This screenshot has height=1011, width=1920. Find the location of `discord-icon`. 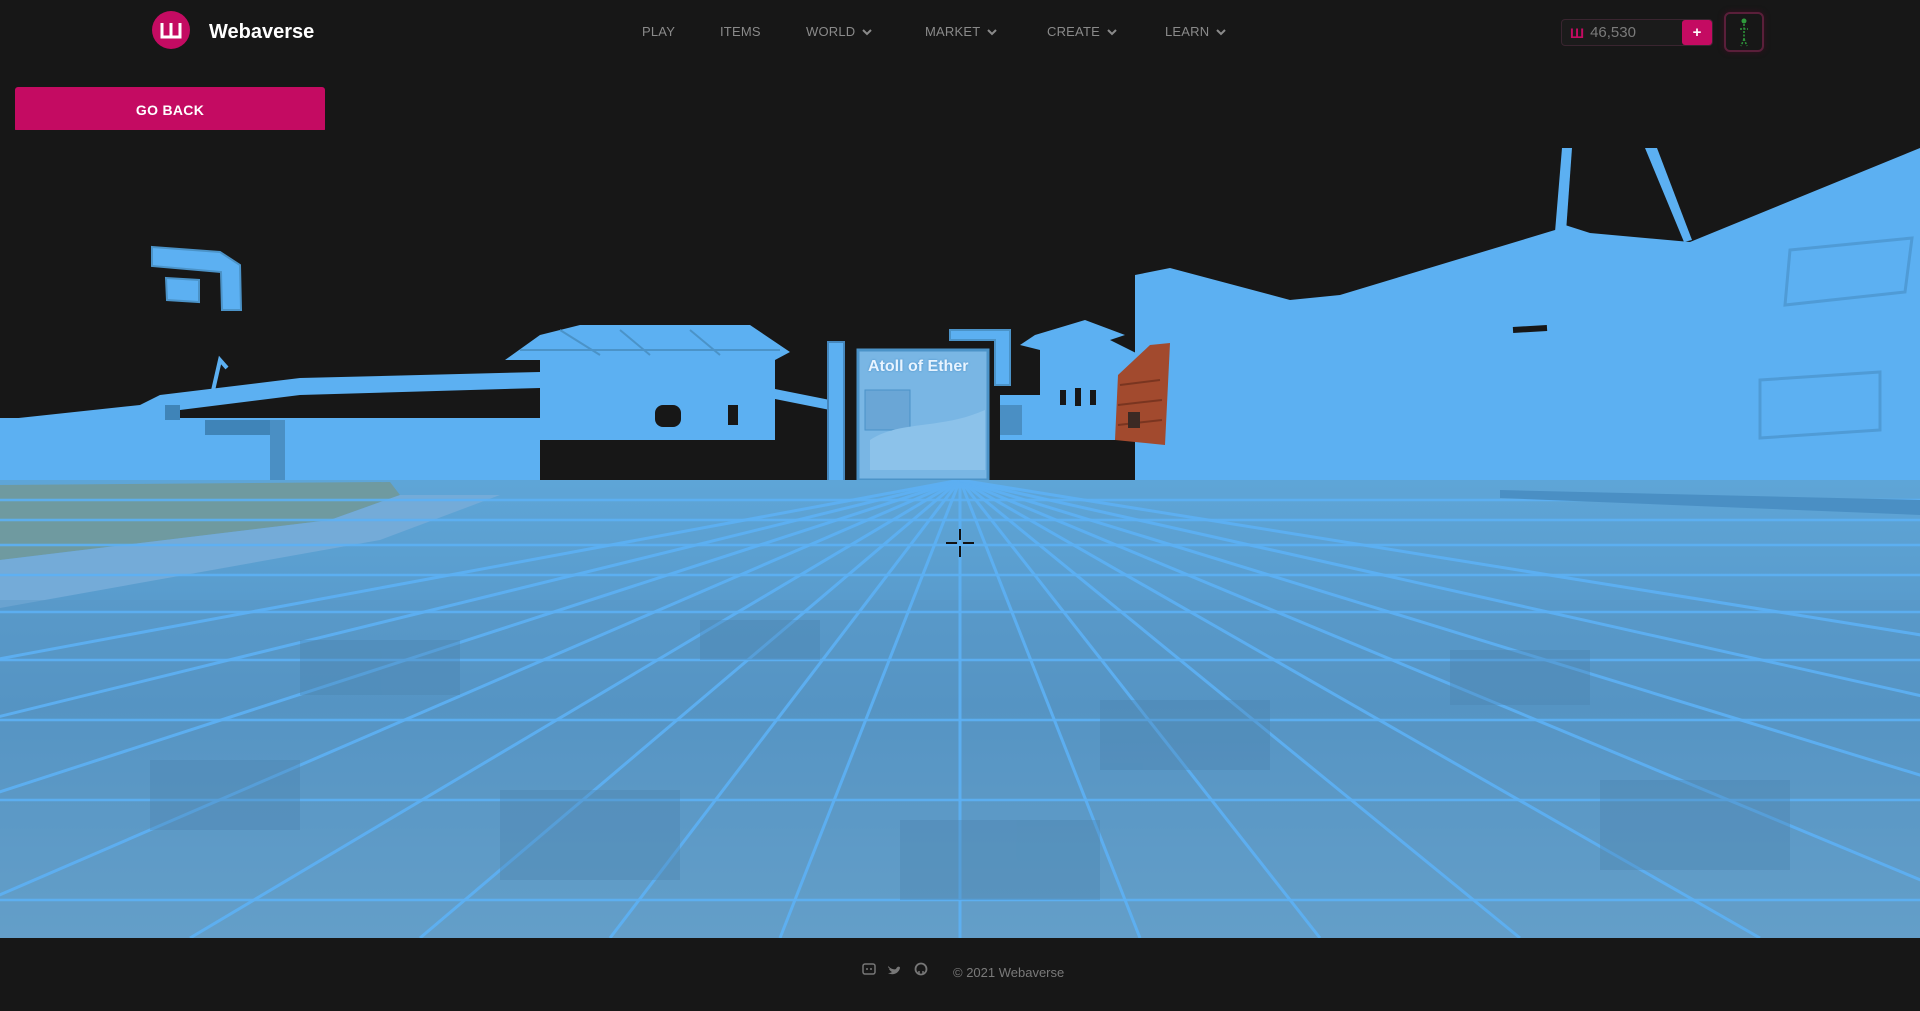

discord-icon is located at coordinates (869, 969).